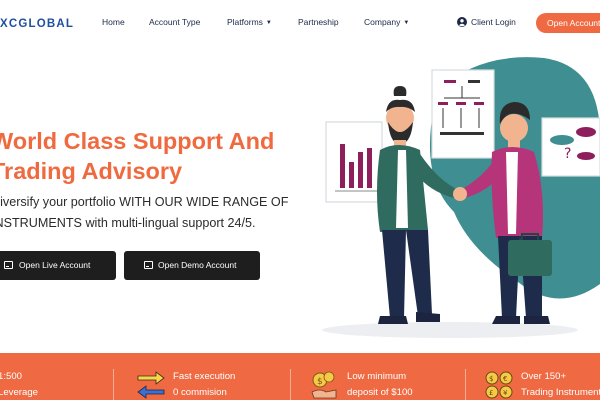 The height and width of the screenshot is (400, 600). I want to click on feature-instruments: Over 150+ Trading Instruments, so click(560, 384).